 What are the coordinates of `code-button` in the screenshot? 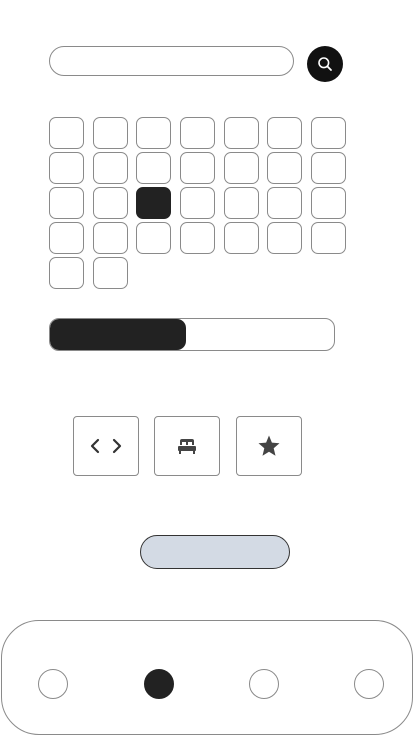 It's located at (106, 446).